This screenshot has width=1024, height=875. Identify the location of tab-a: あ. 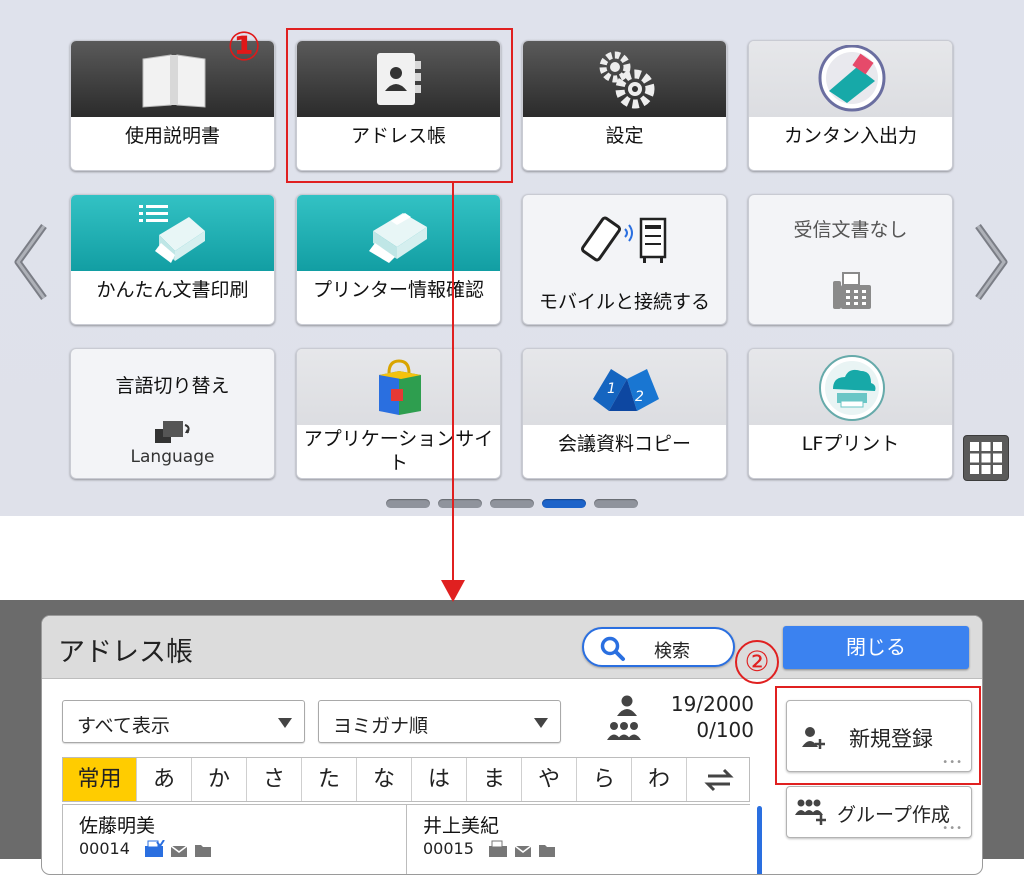
(164, 779).